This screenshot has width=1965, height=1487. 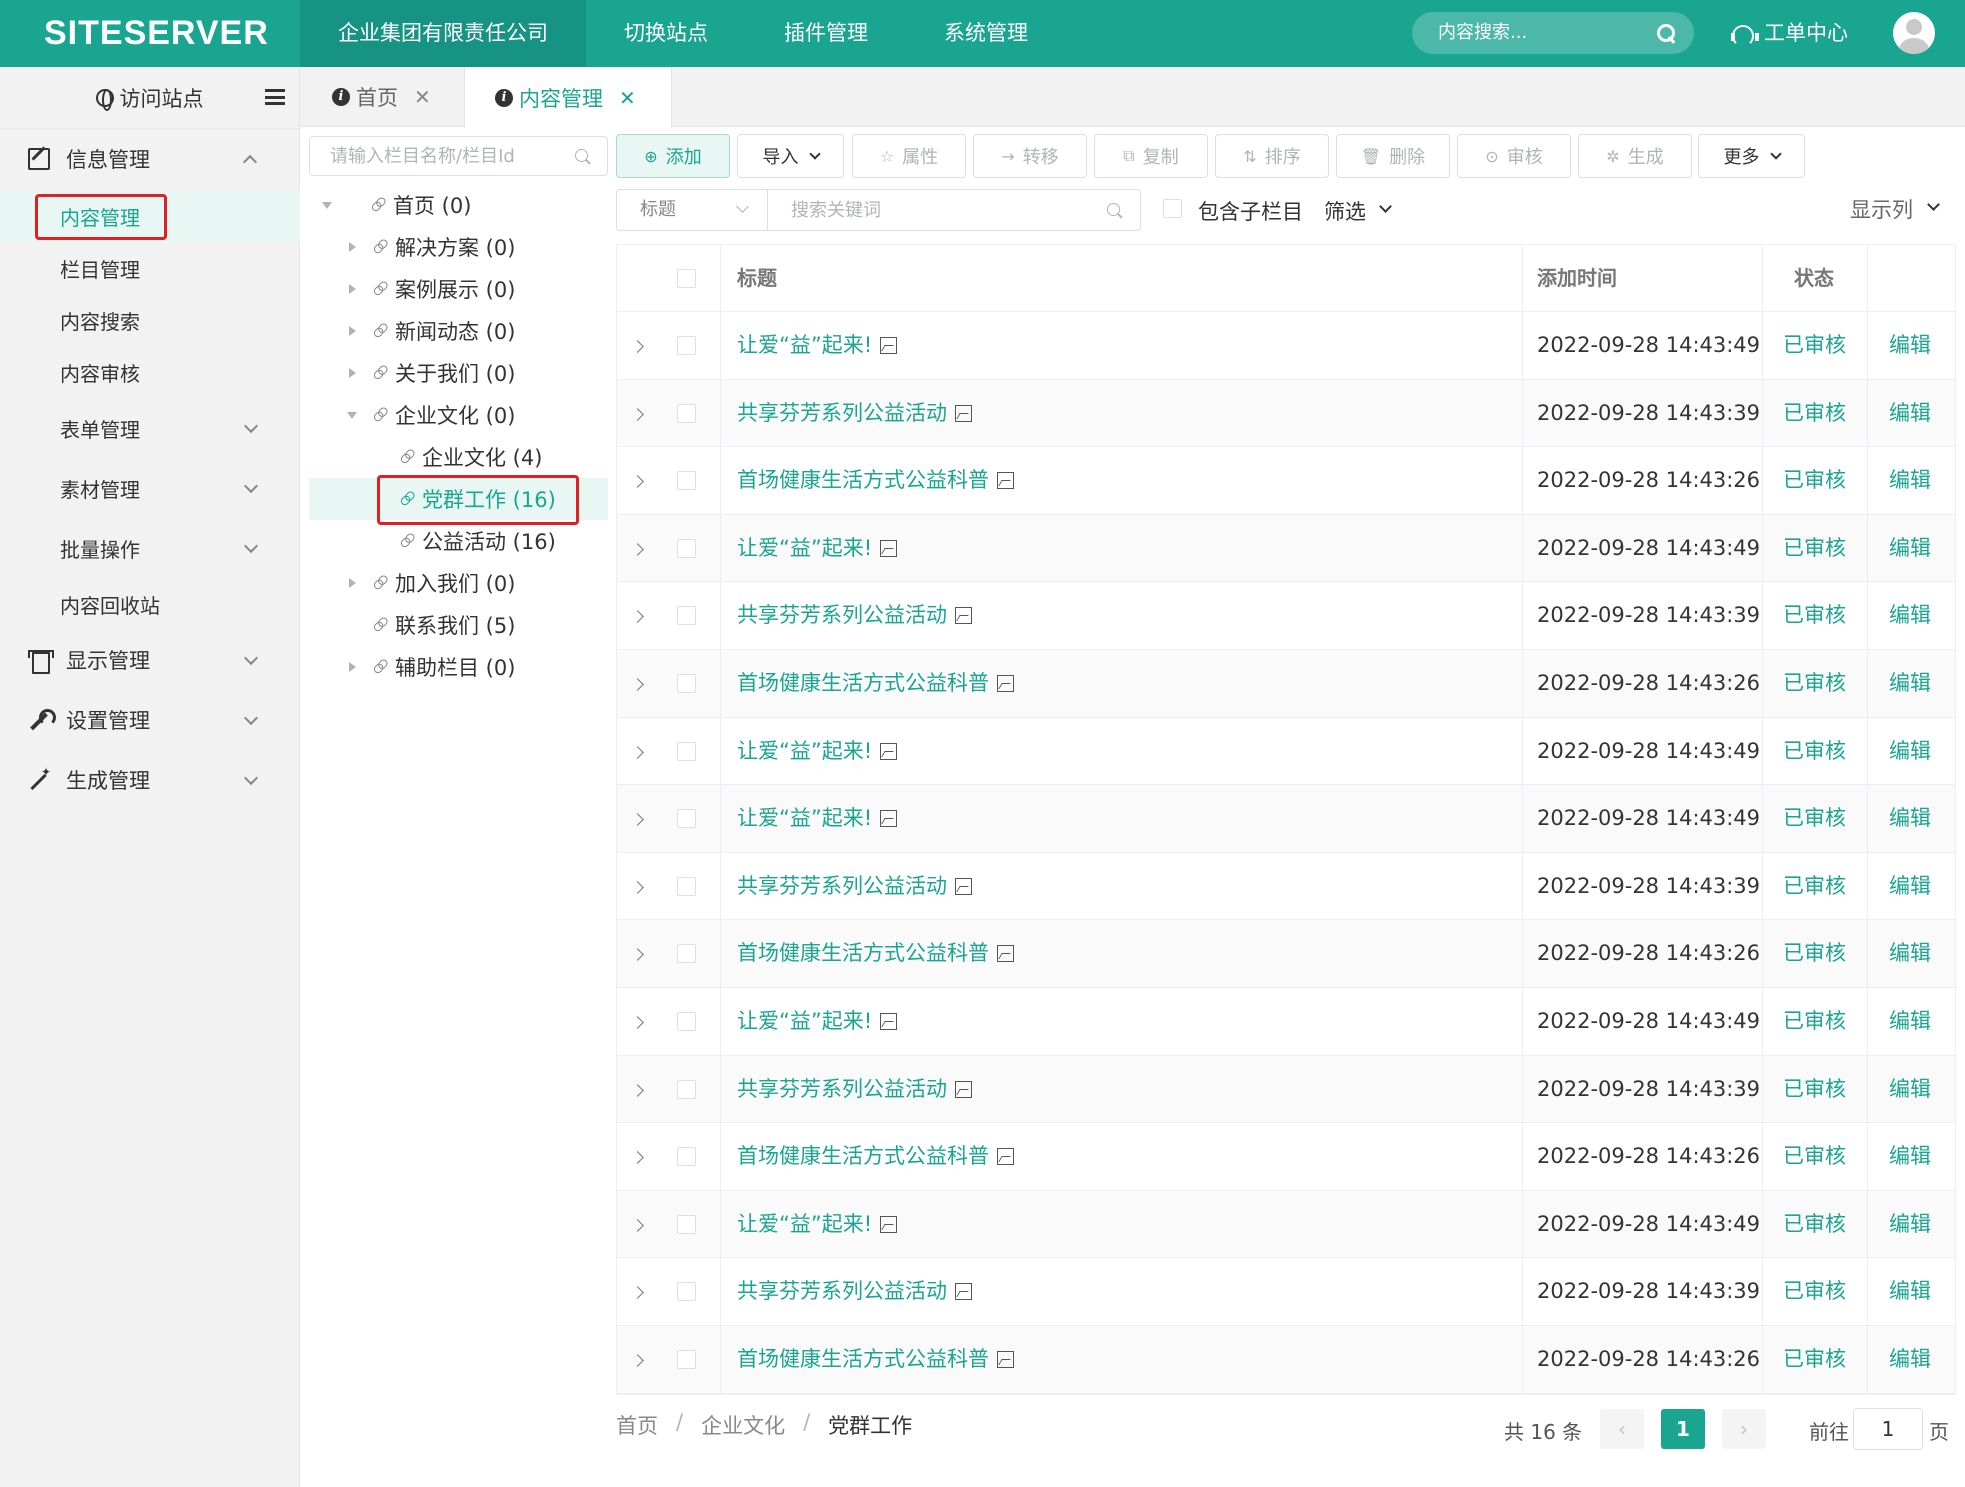 What do you see at coordinates (854, 615) in the screenshot?
I see `row-title-link: 共享芬芳系列公益活动` at bounding box center [854, 615].